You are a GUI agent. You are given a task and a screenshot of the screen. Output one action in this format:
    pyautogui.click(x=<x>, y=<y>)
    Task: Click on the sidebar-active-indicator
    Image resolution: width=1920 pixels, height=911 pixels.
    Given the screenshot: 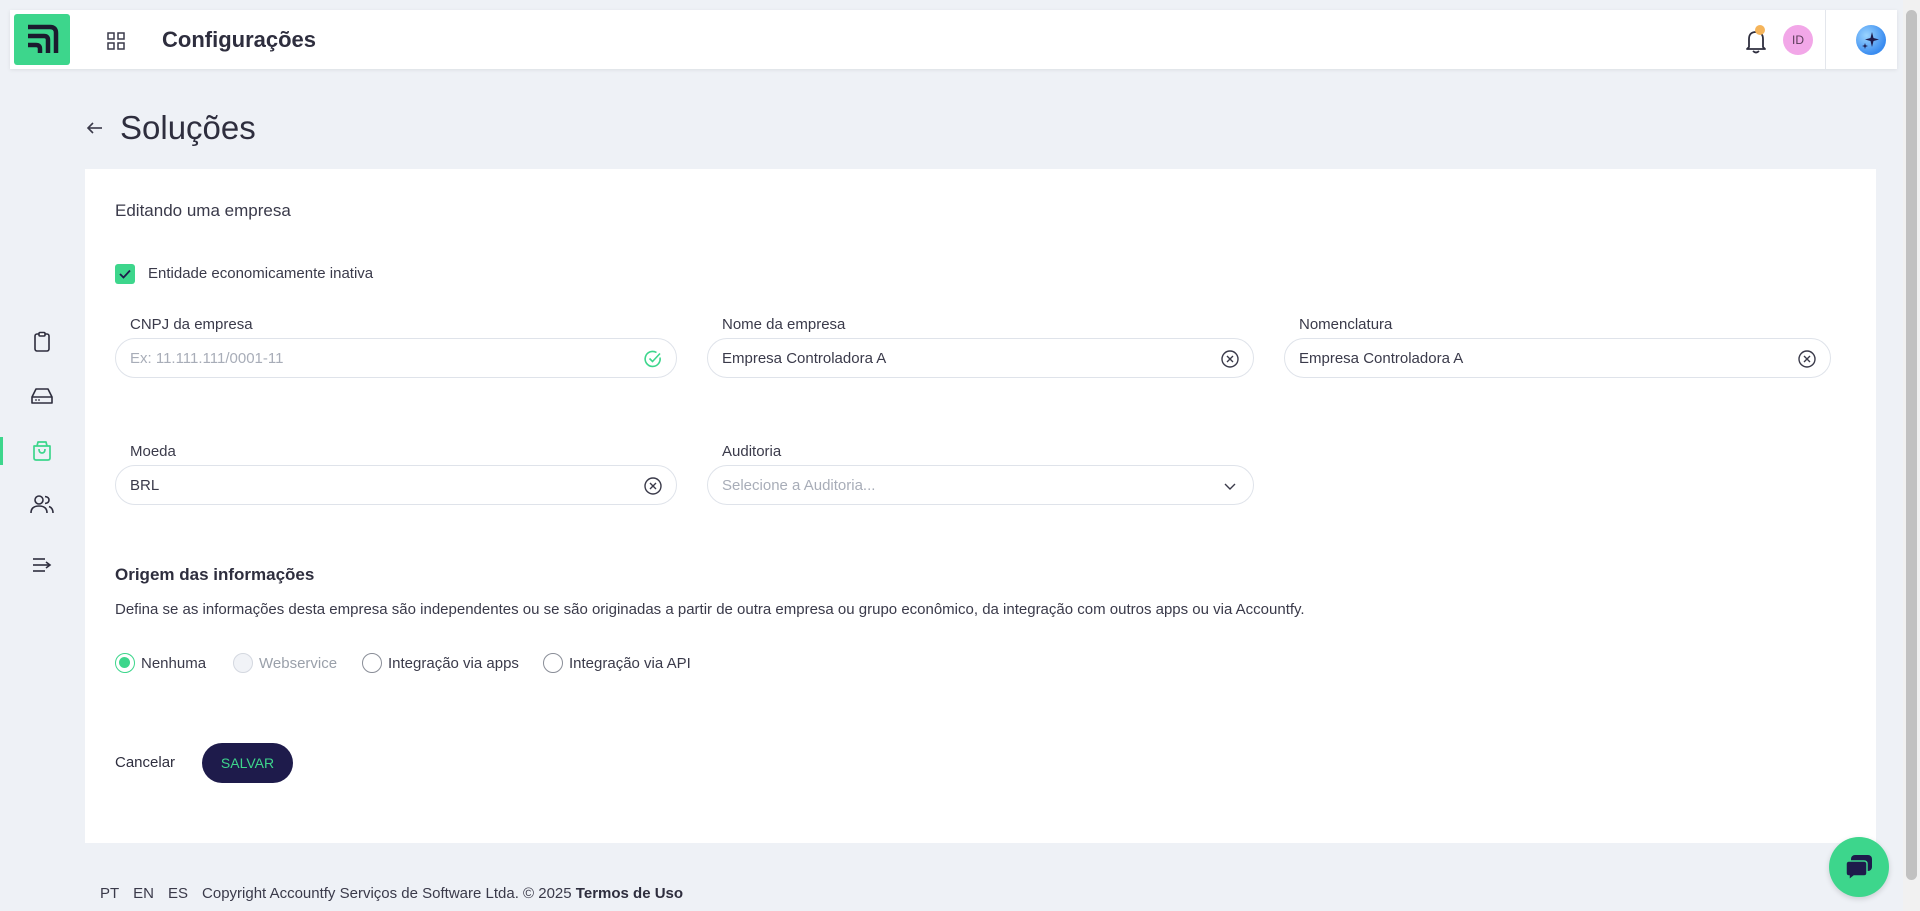 What is the action you would take?
    pyautogui.click(x=1, y=451)
    